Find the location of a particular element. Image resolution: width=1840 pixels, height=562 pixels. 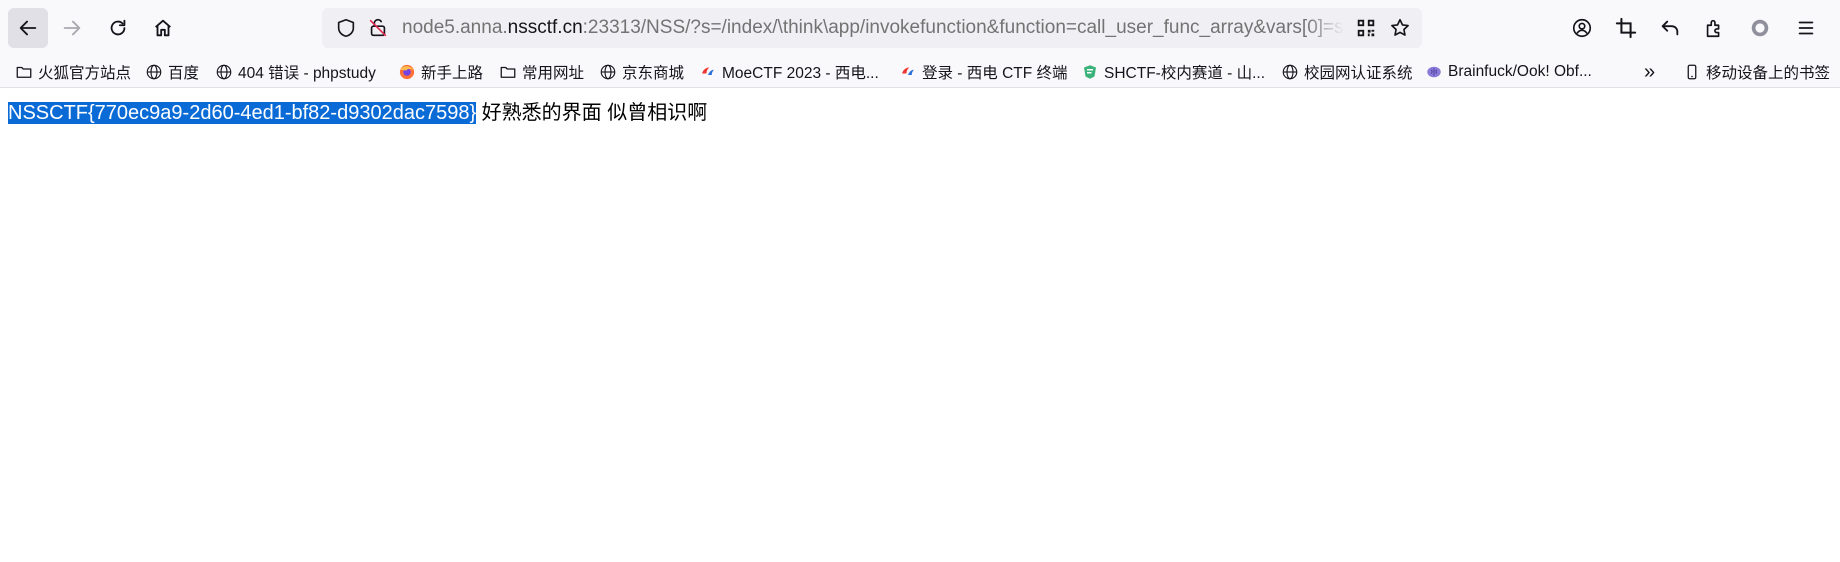

home-button is located at coordinates (163, 28).